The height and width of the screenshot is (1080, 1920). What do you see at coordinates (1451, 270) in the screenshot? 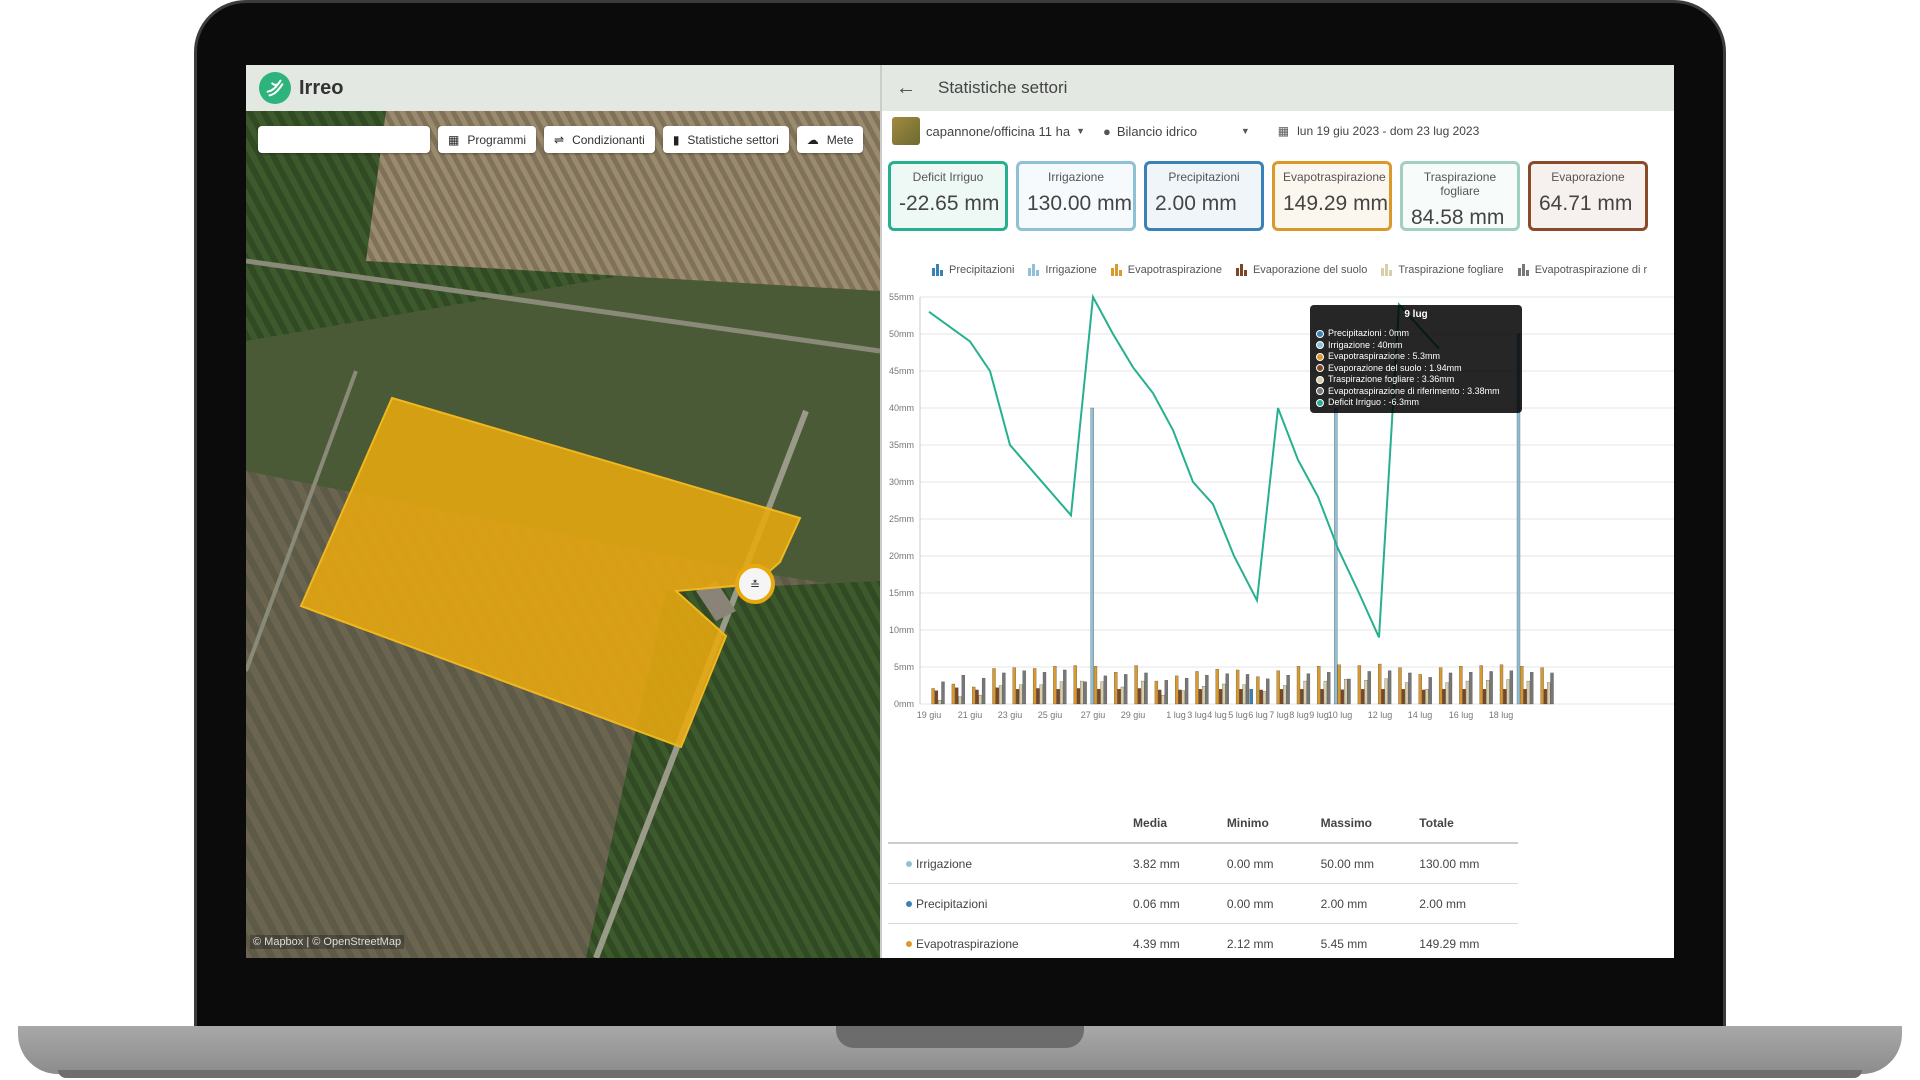
I see `legend-label: Traspirazione fogliare` at bounding box center [1451, 270].